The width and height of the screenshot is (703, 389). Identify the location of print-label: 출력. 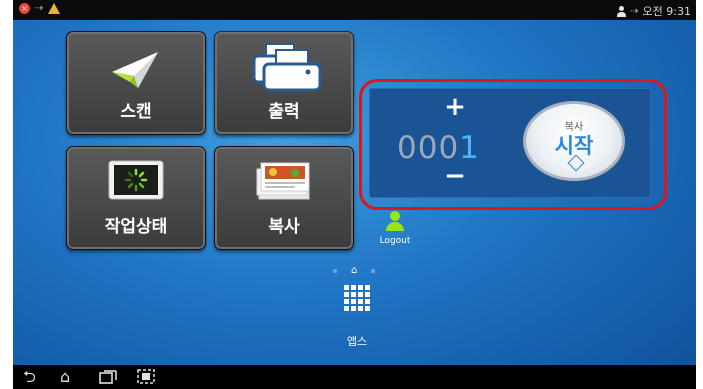
(284, 112).